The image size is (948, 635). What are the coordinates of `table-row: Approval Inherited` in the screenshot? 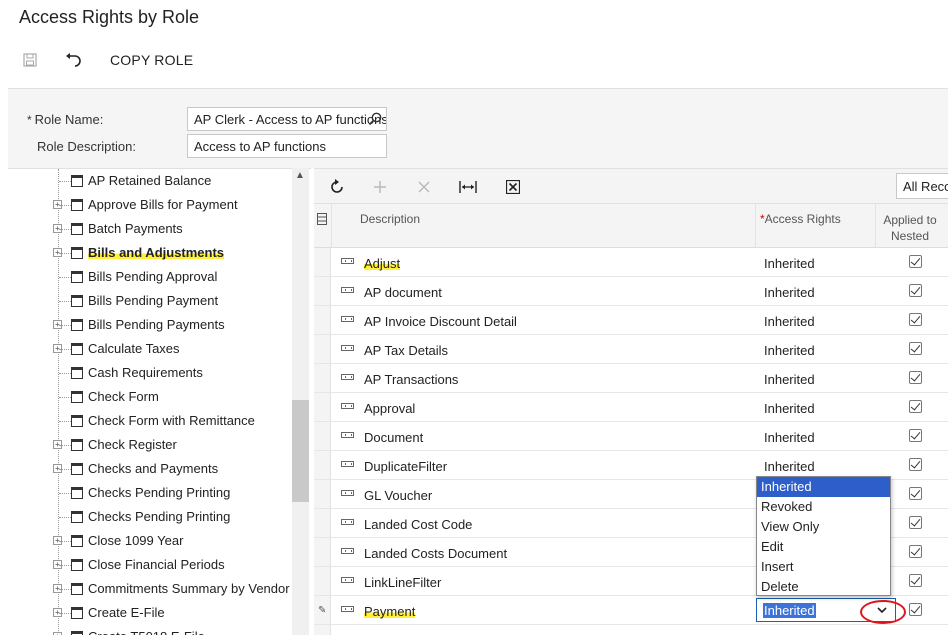 It's located at (631, 407).